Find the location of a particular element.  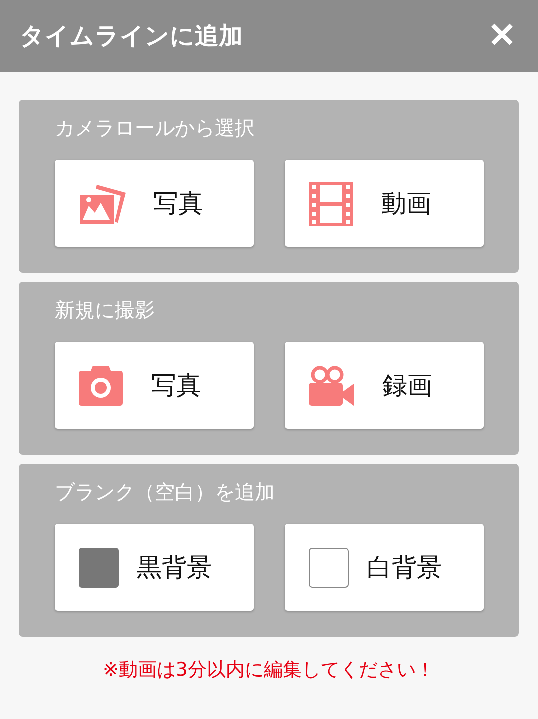

section-title: カメラロールから選択 is located at coordinates (155, 128).